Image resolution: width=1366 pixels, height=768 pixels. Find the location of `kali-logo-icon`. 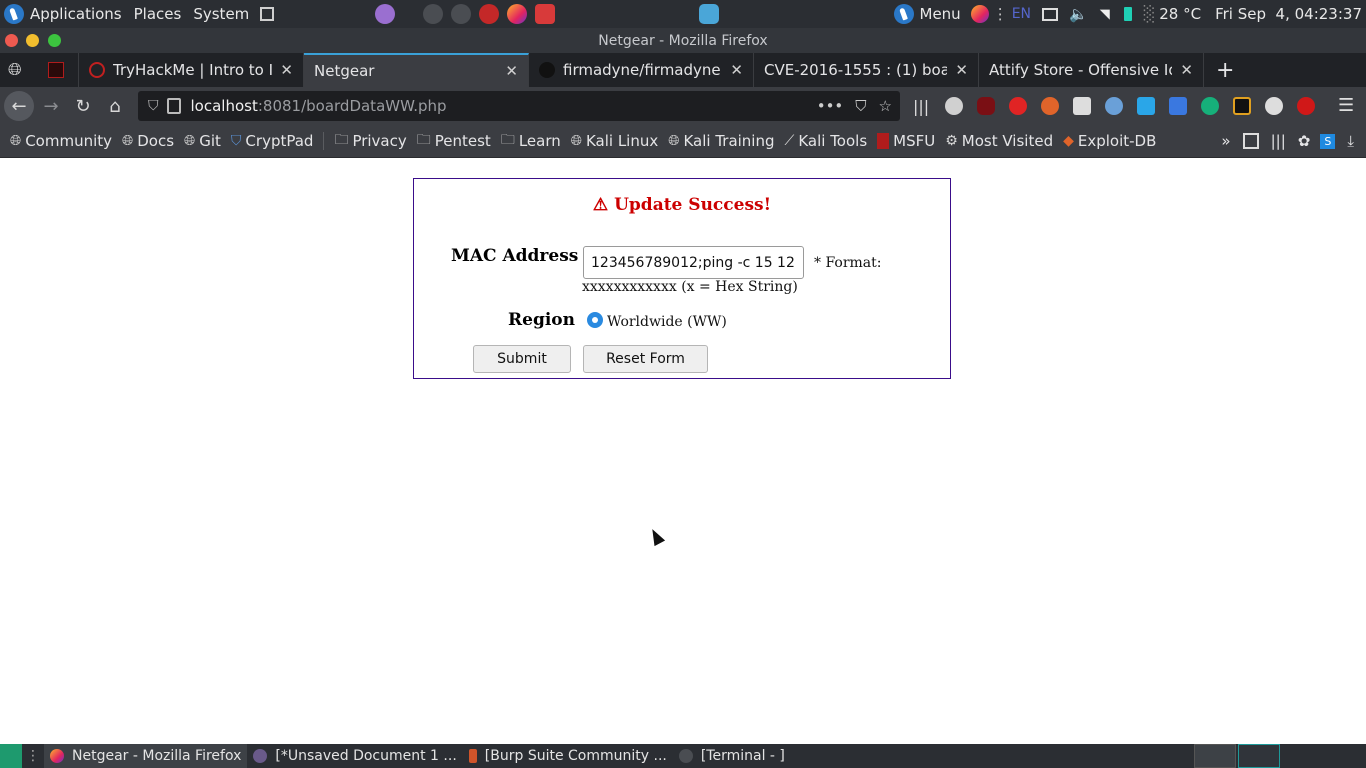

kali-logo-icon is located at coordinates (14, 14).